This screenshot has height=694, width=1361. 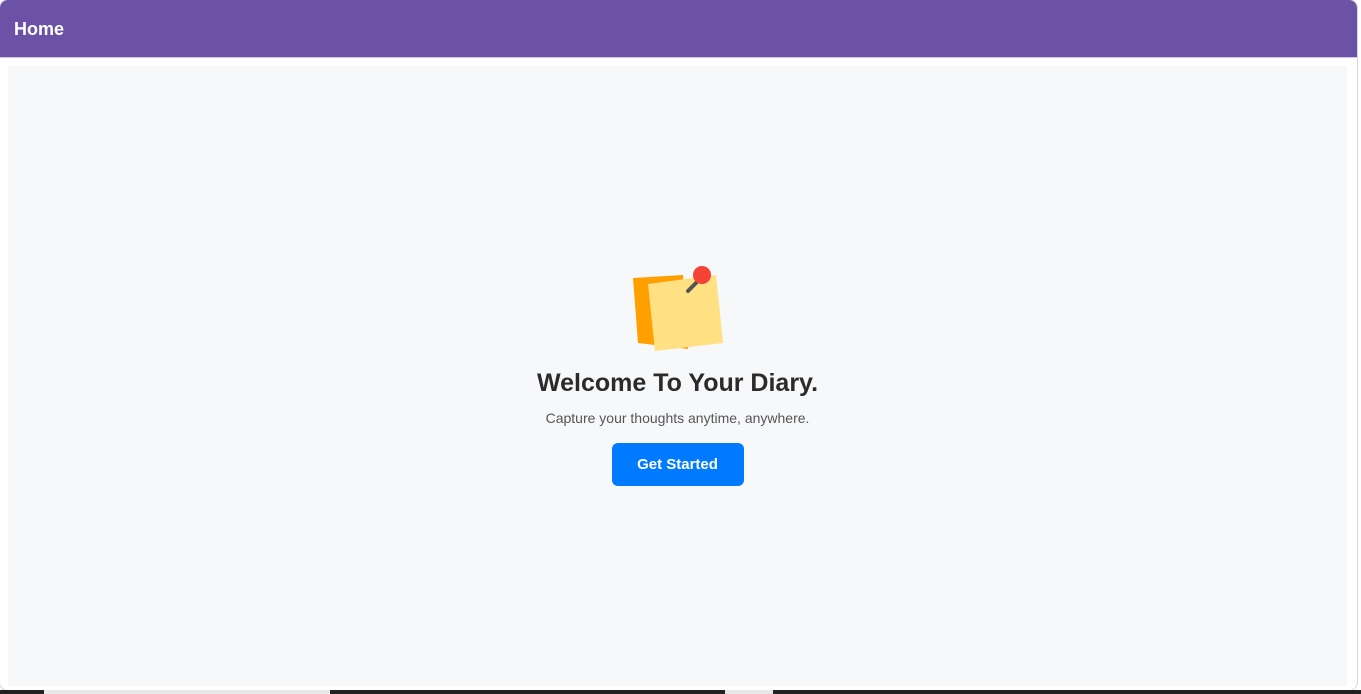 What do you see at coordinates (685, 313) in the screenshot?
I see `front-note-shape` at bounding box center [685, 313].